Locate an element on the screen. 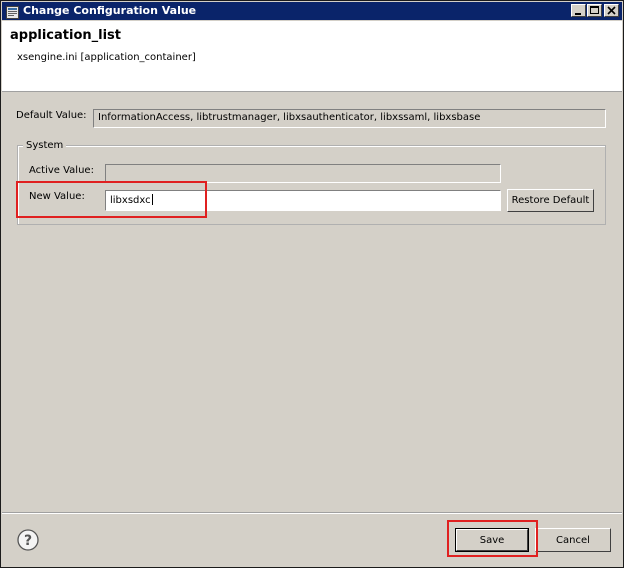 The height and width of the screenshot is (568, 624). help-button: ? is located at coordinates (28, 540).